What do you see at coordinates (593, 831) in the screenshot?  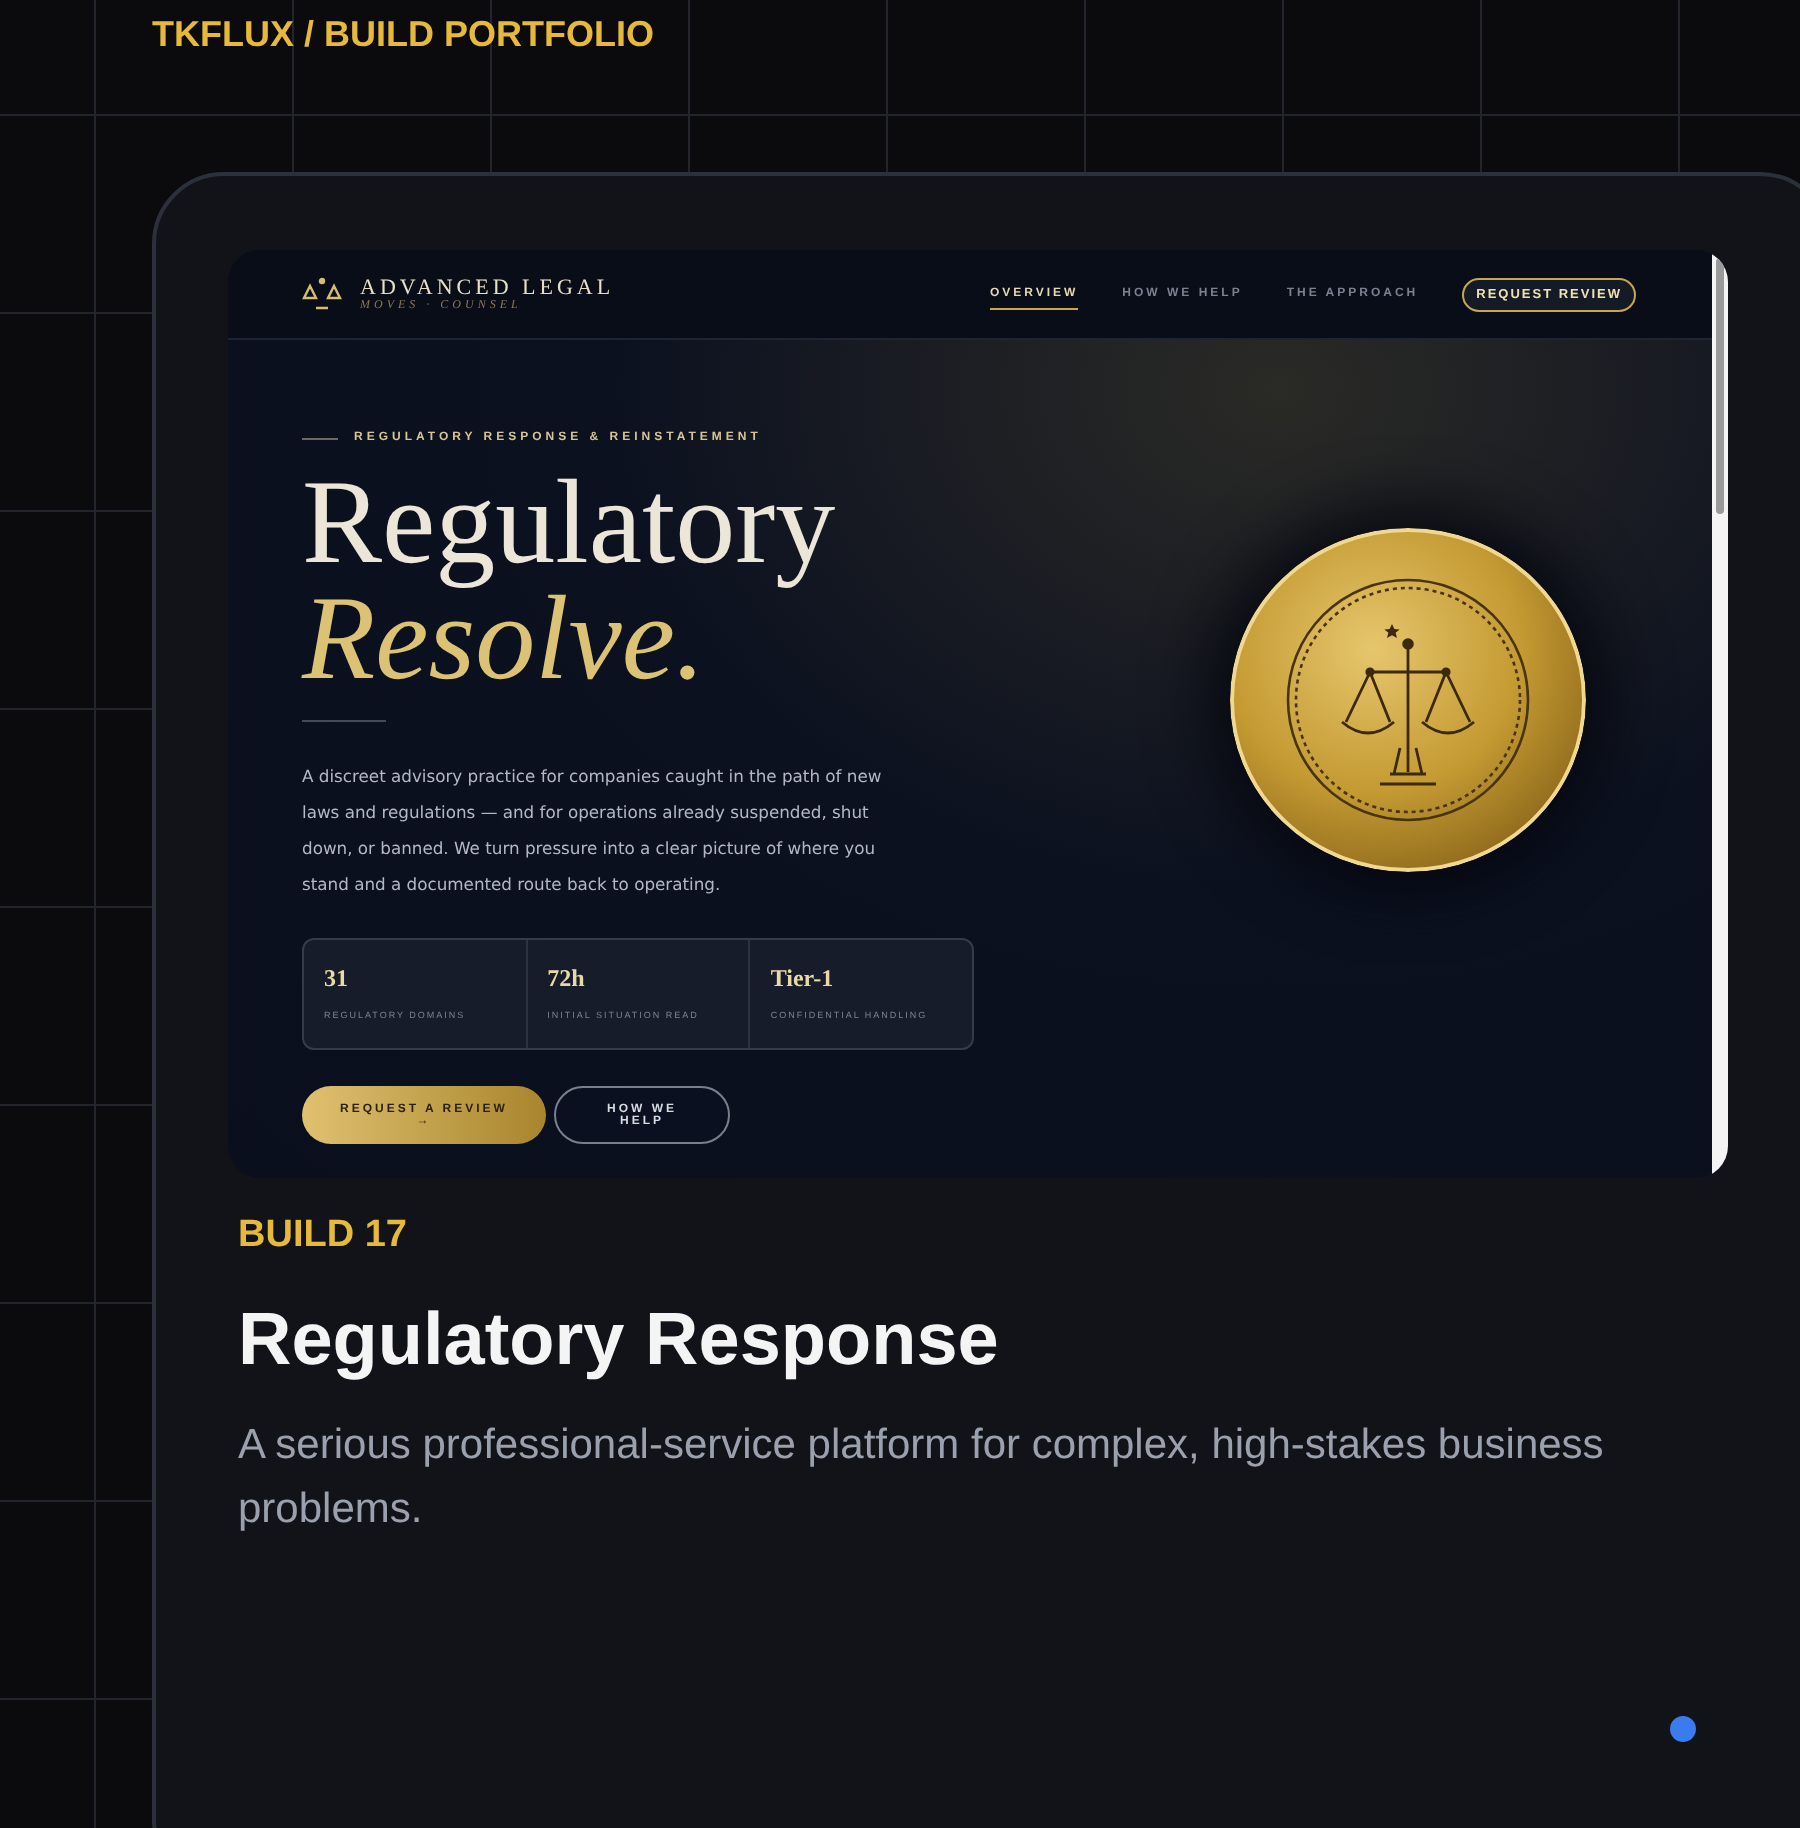 I see `hero-description: A discreet advisory practice for companies caught in the path of new laws and regulations — and for operations already suspended, shut down, or banned. We turn pressure into a clear picture of where you stand and a documented route back to operating.` at bounding box center [593, 831].